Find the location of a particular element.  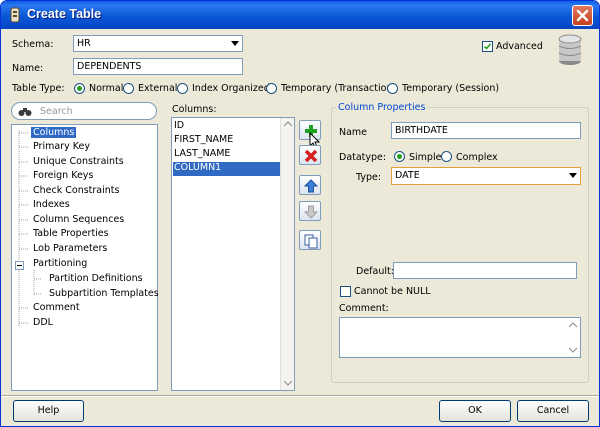

table-name-value: DEPENDENTS is located at coordinates (109, 66).